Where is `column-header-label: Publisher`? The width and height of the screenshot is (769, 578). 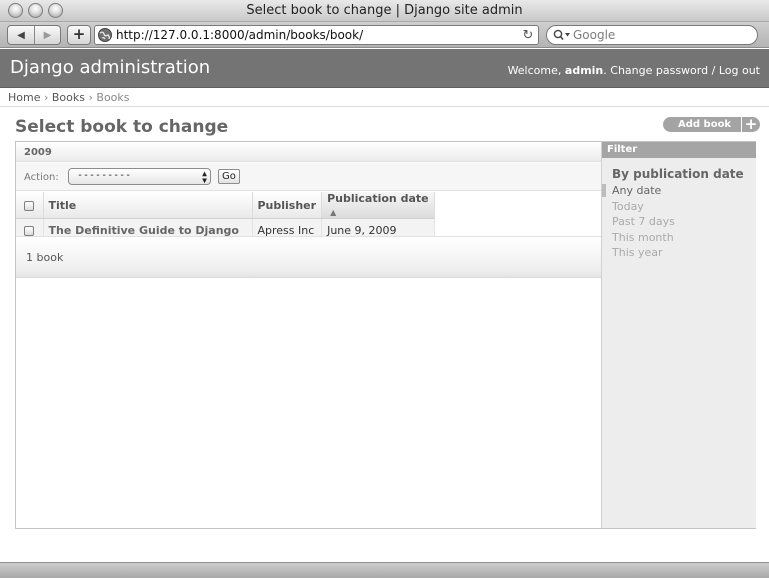 column-header-label: Publisher is located at coordinates (287, 205).